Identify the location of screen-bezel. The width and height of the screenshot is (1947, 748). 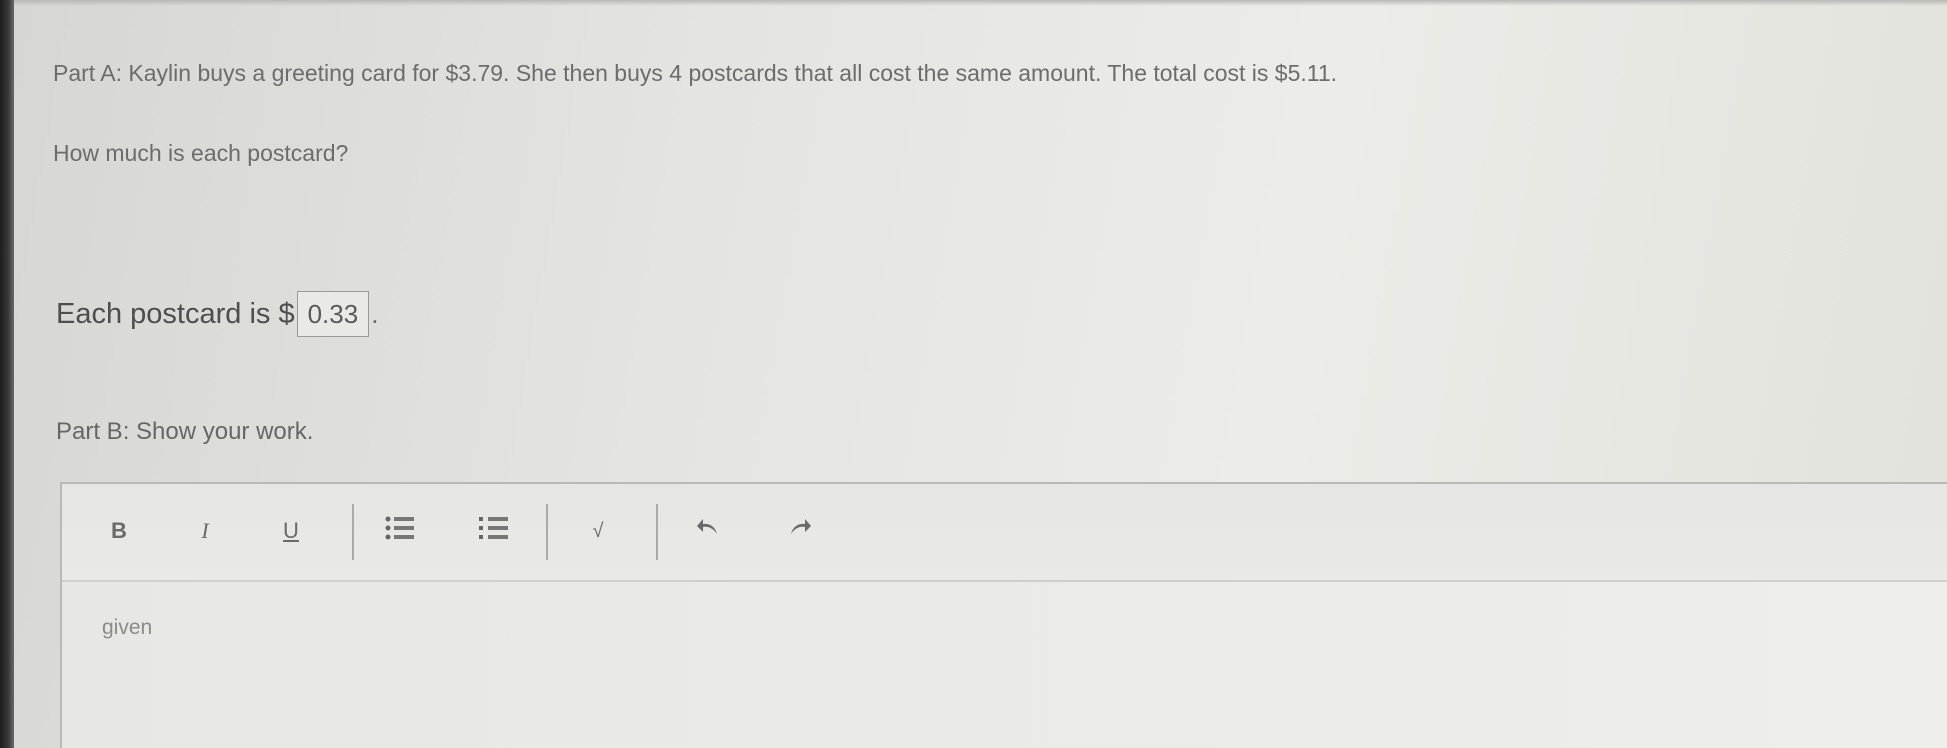
(7, 374).